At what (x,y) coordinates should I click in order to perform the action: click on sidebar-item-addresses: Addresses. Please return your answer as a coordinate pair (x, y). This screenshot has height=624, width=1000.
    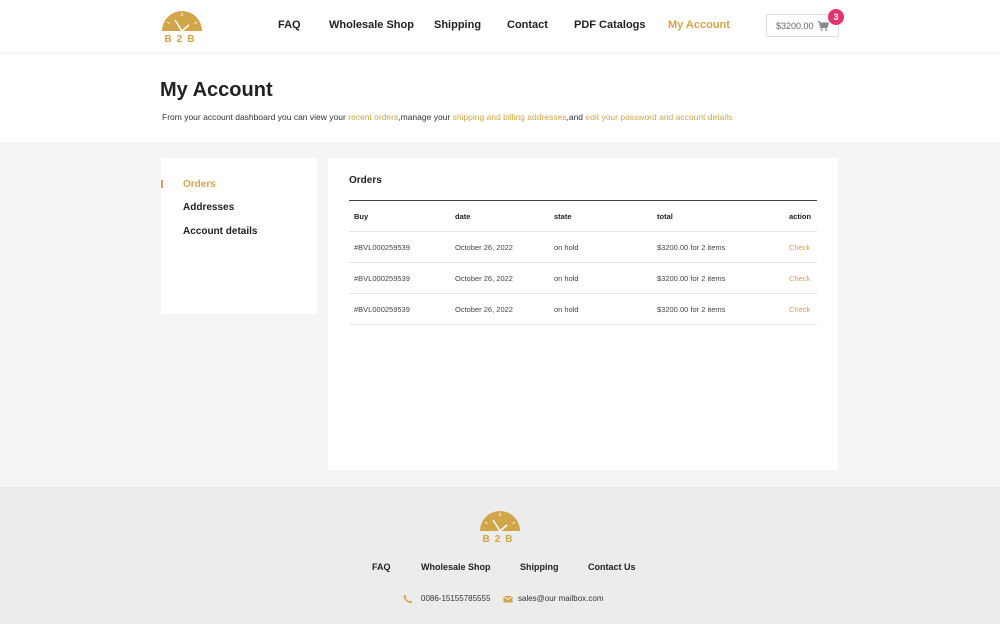
    Looking at the image, I should click on (208, 207).